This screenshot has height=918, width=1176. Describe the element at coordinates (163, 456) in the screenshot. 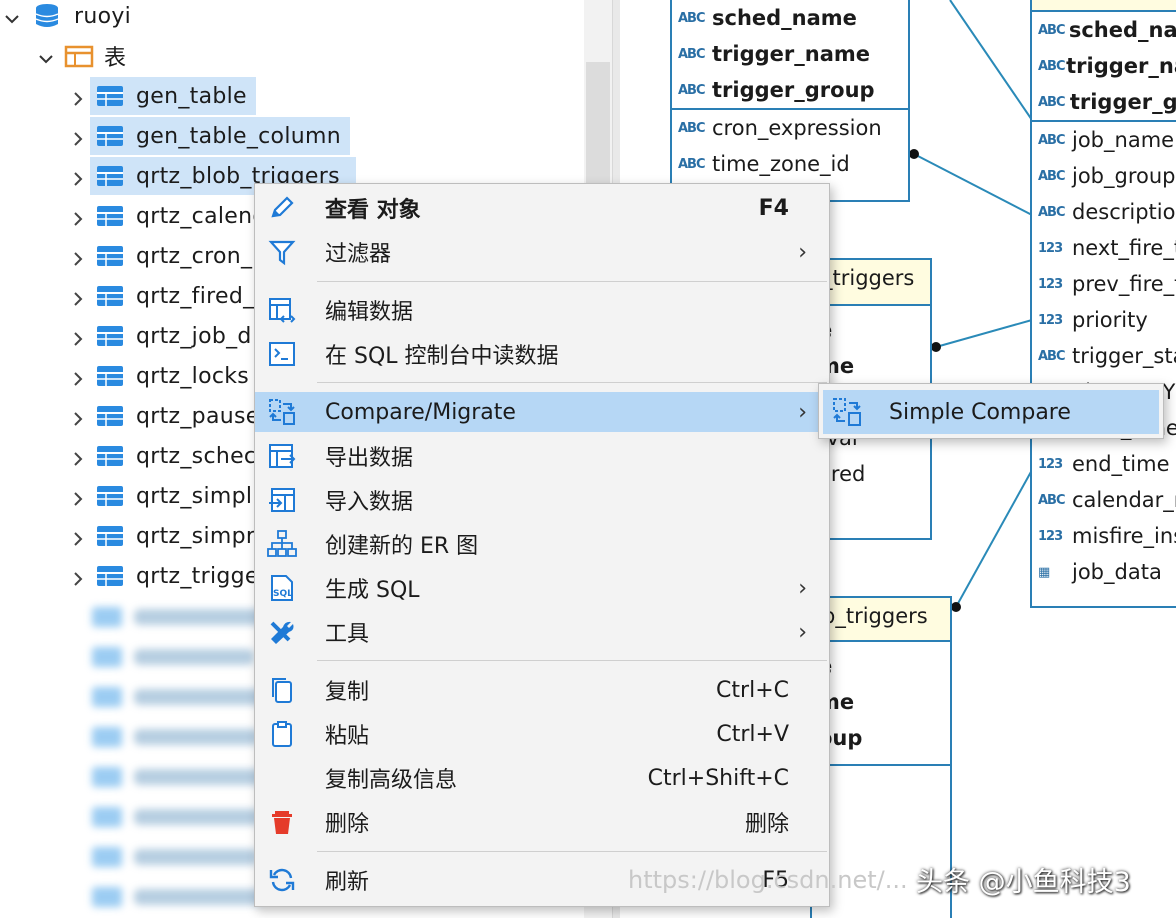

I see `tree-node-table: qrtz_schec` at that location.